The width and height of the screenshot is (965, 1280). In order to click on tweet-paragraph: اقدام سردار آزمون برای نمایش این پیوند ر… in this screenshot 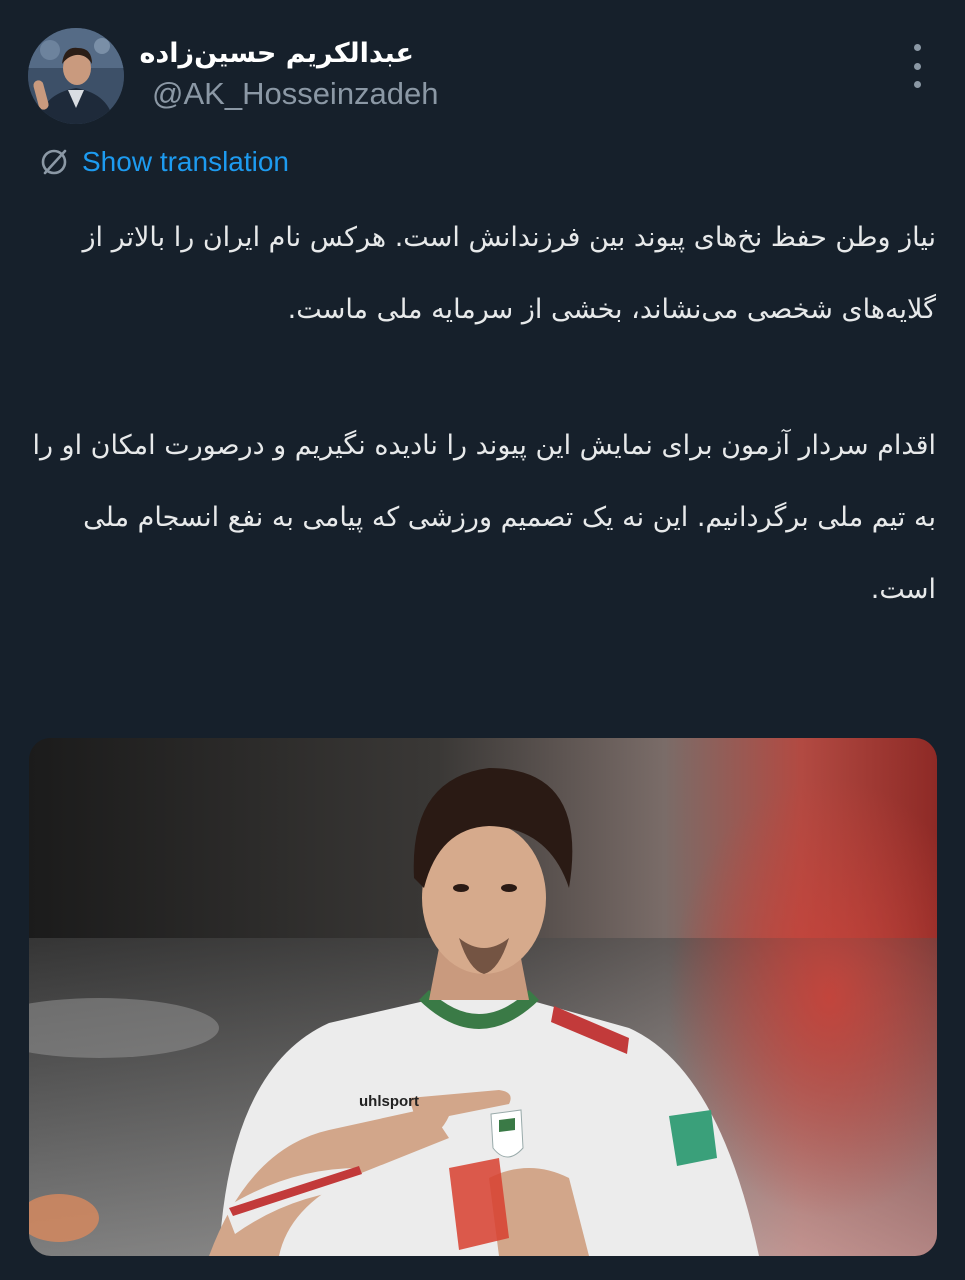, I will do `click(484, 517)`.